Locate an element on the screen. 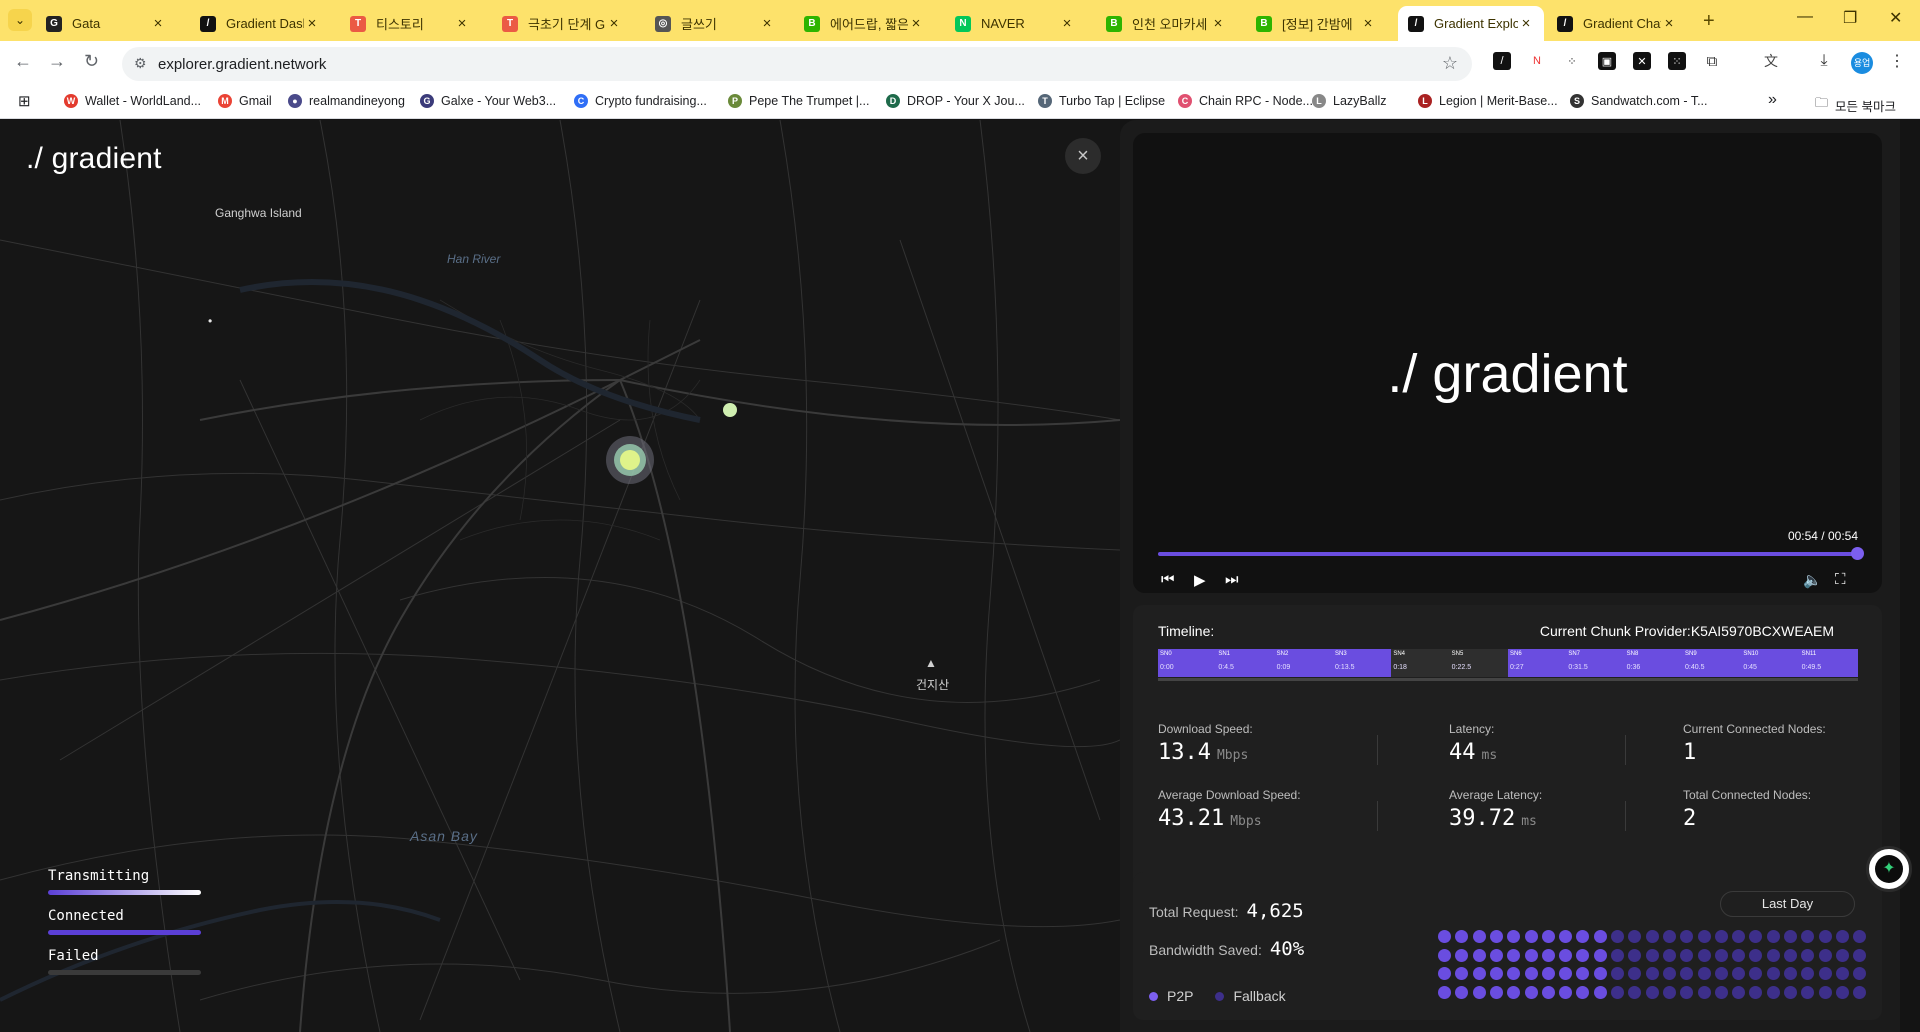 Image resolution: width=1920 pixels, height=1032 pixels. tab-9: / Gradient Explo × is located at coordinates (1471, 23).